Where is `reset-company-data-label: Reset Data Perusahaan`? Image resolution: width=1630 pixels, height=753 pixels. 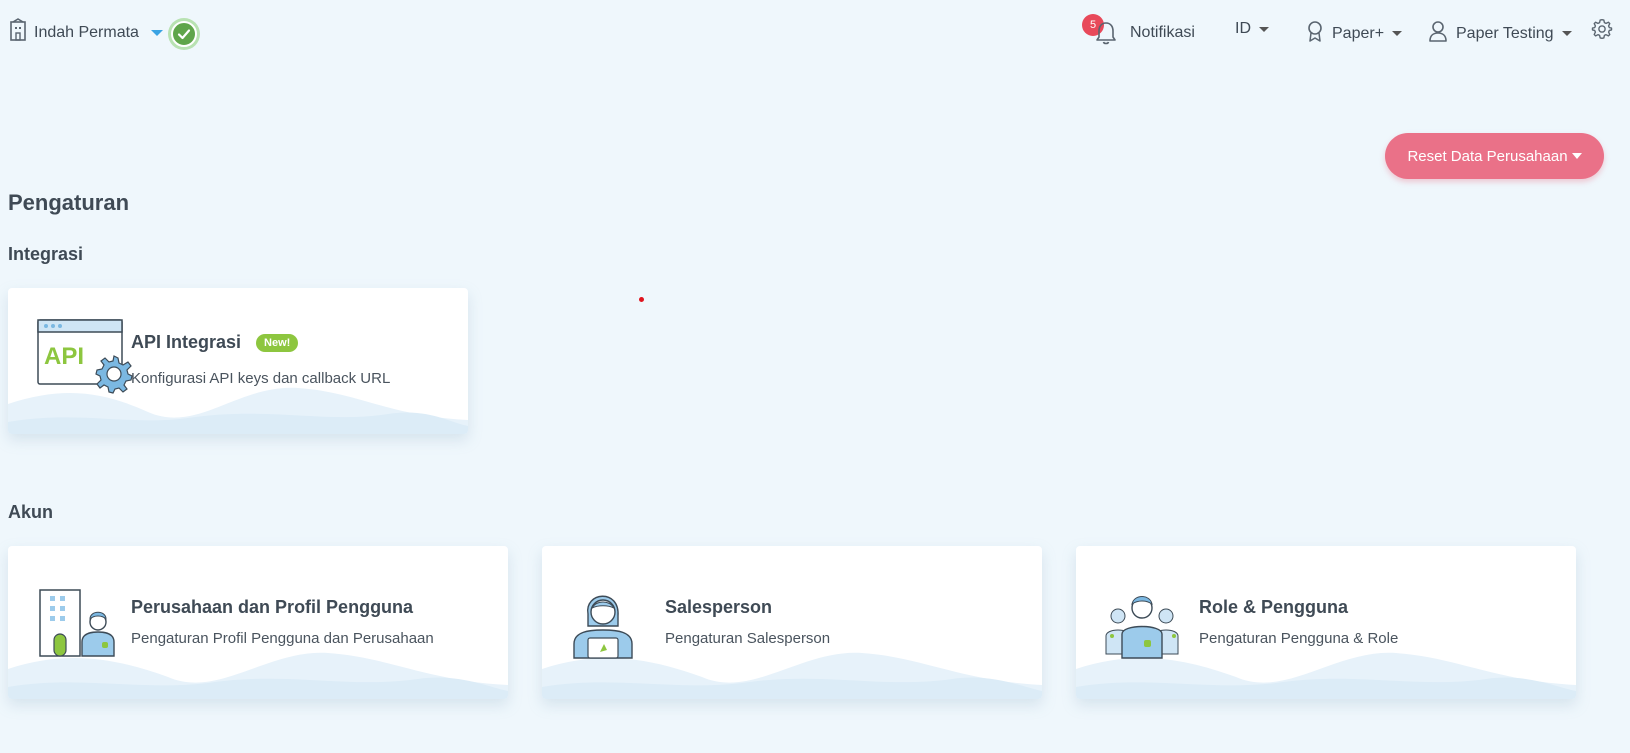 reset-company-data-label: Reset Data Perusahaan is located at coordinates (1487, 156).